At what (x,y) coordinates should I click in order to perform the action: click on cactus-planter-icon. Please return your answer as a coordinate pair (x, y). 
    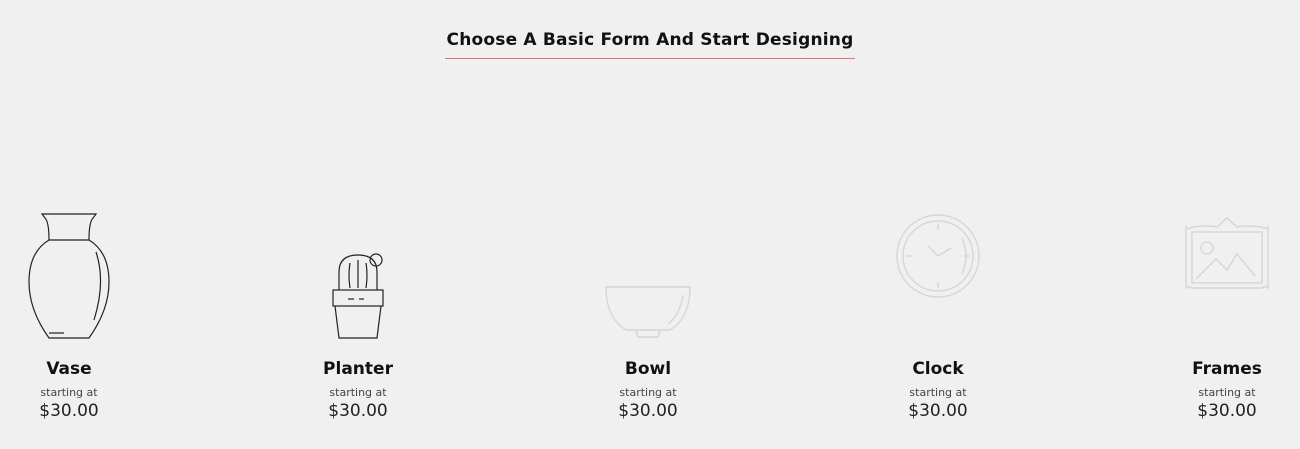
    Looking at the image, I should click on (358, 272).